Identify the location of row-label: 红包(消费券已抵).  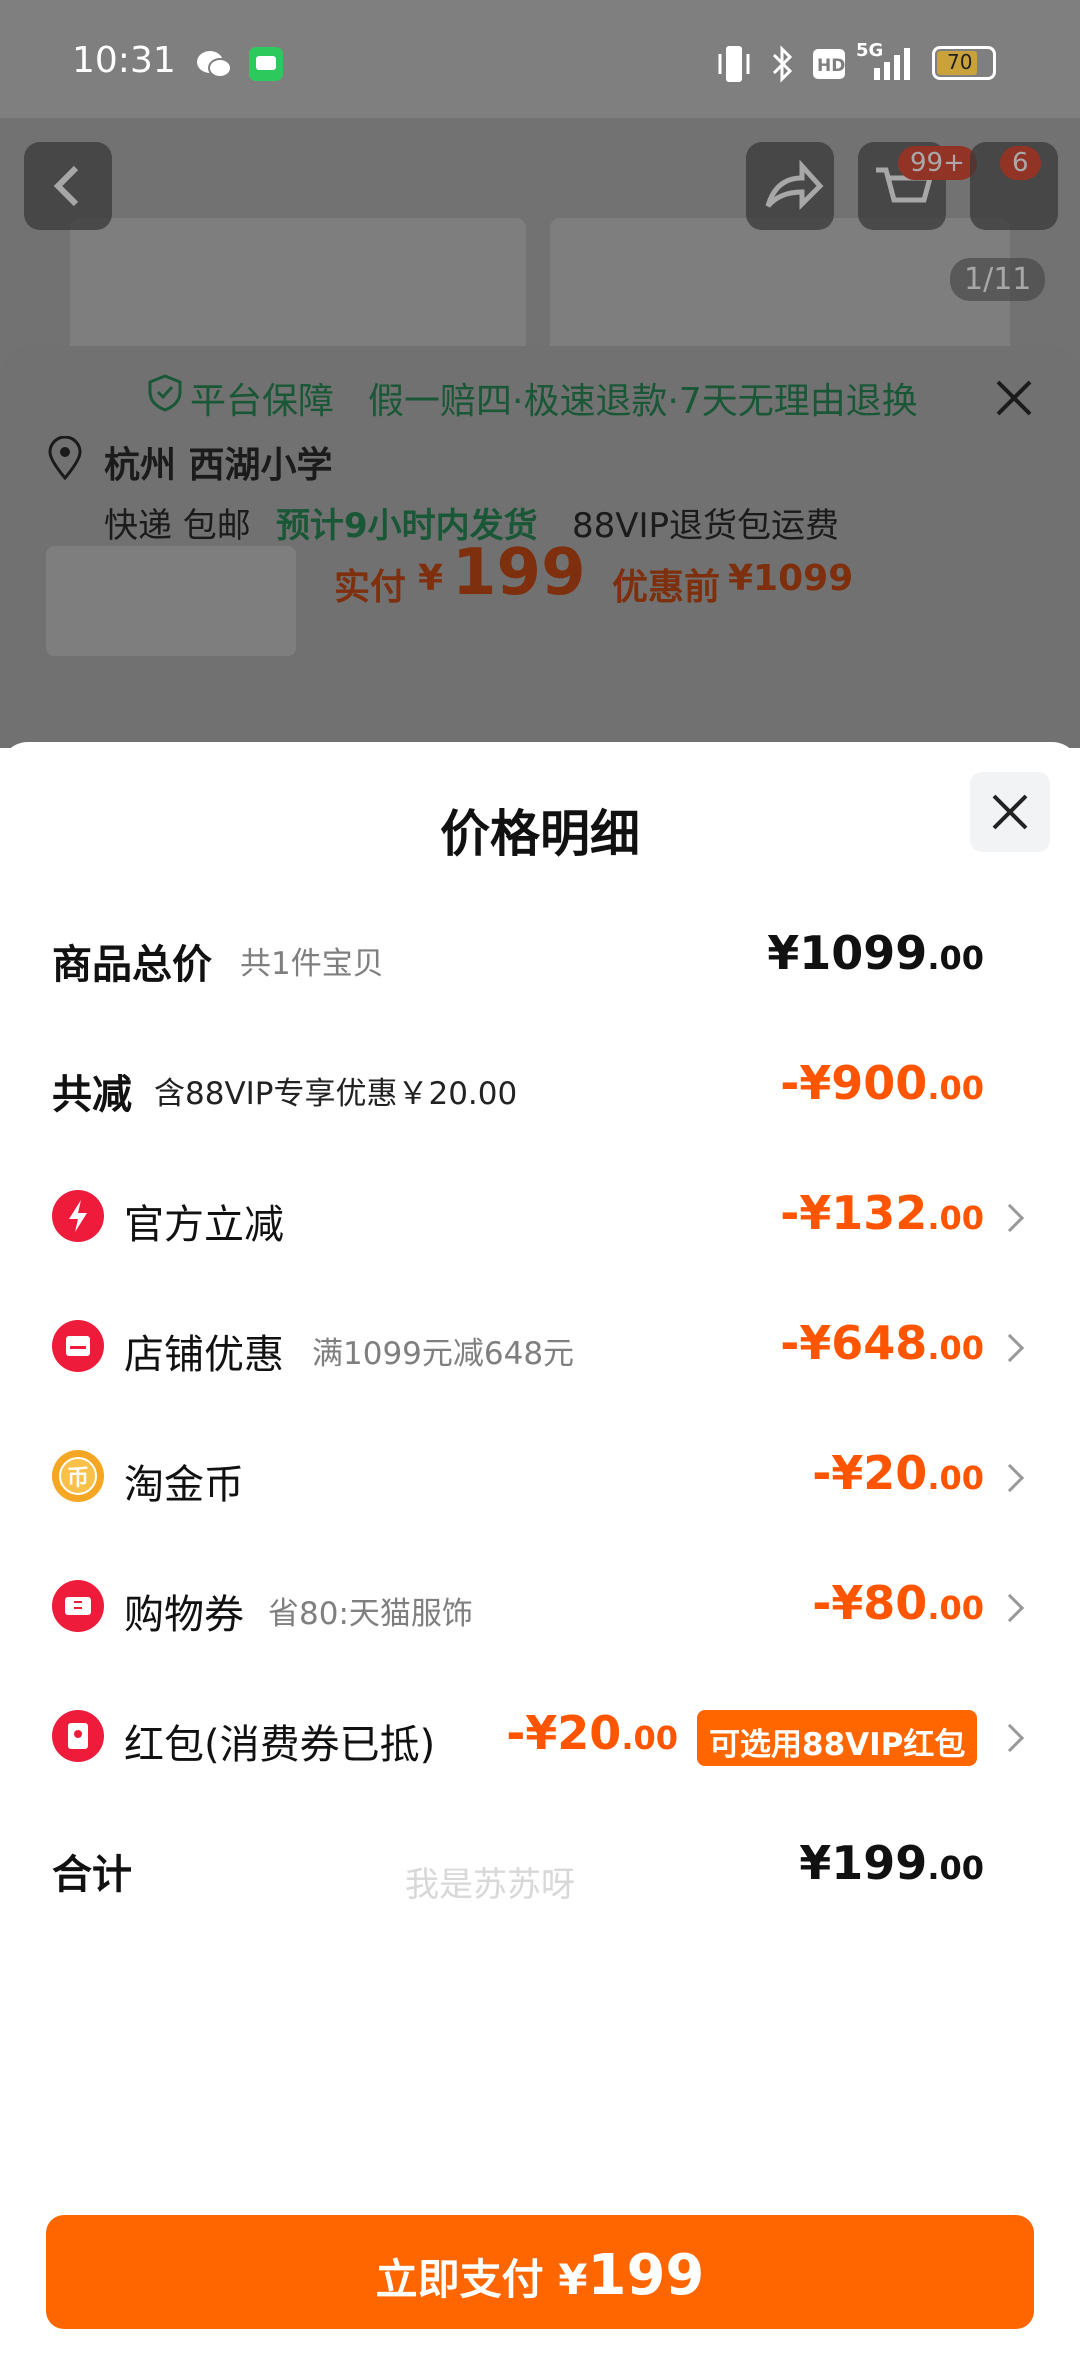
(280, 1745).